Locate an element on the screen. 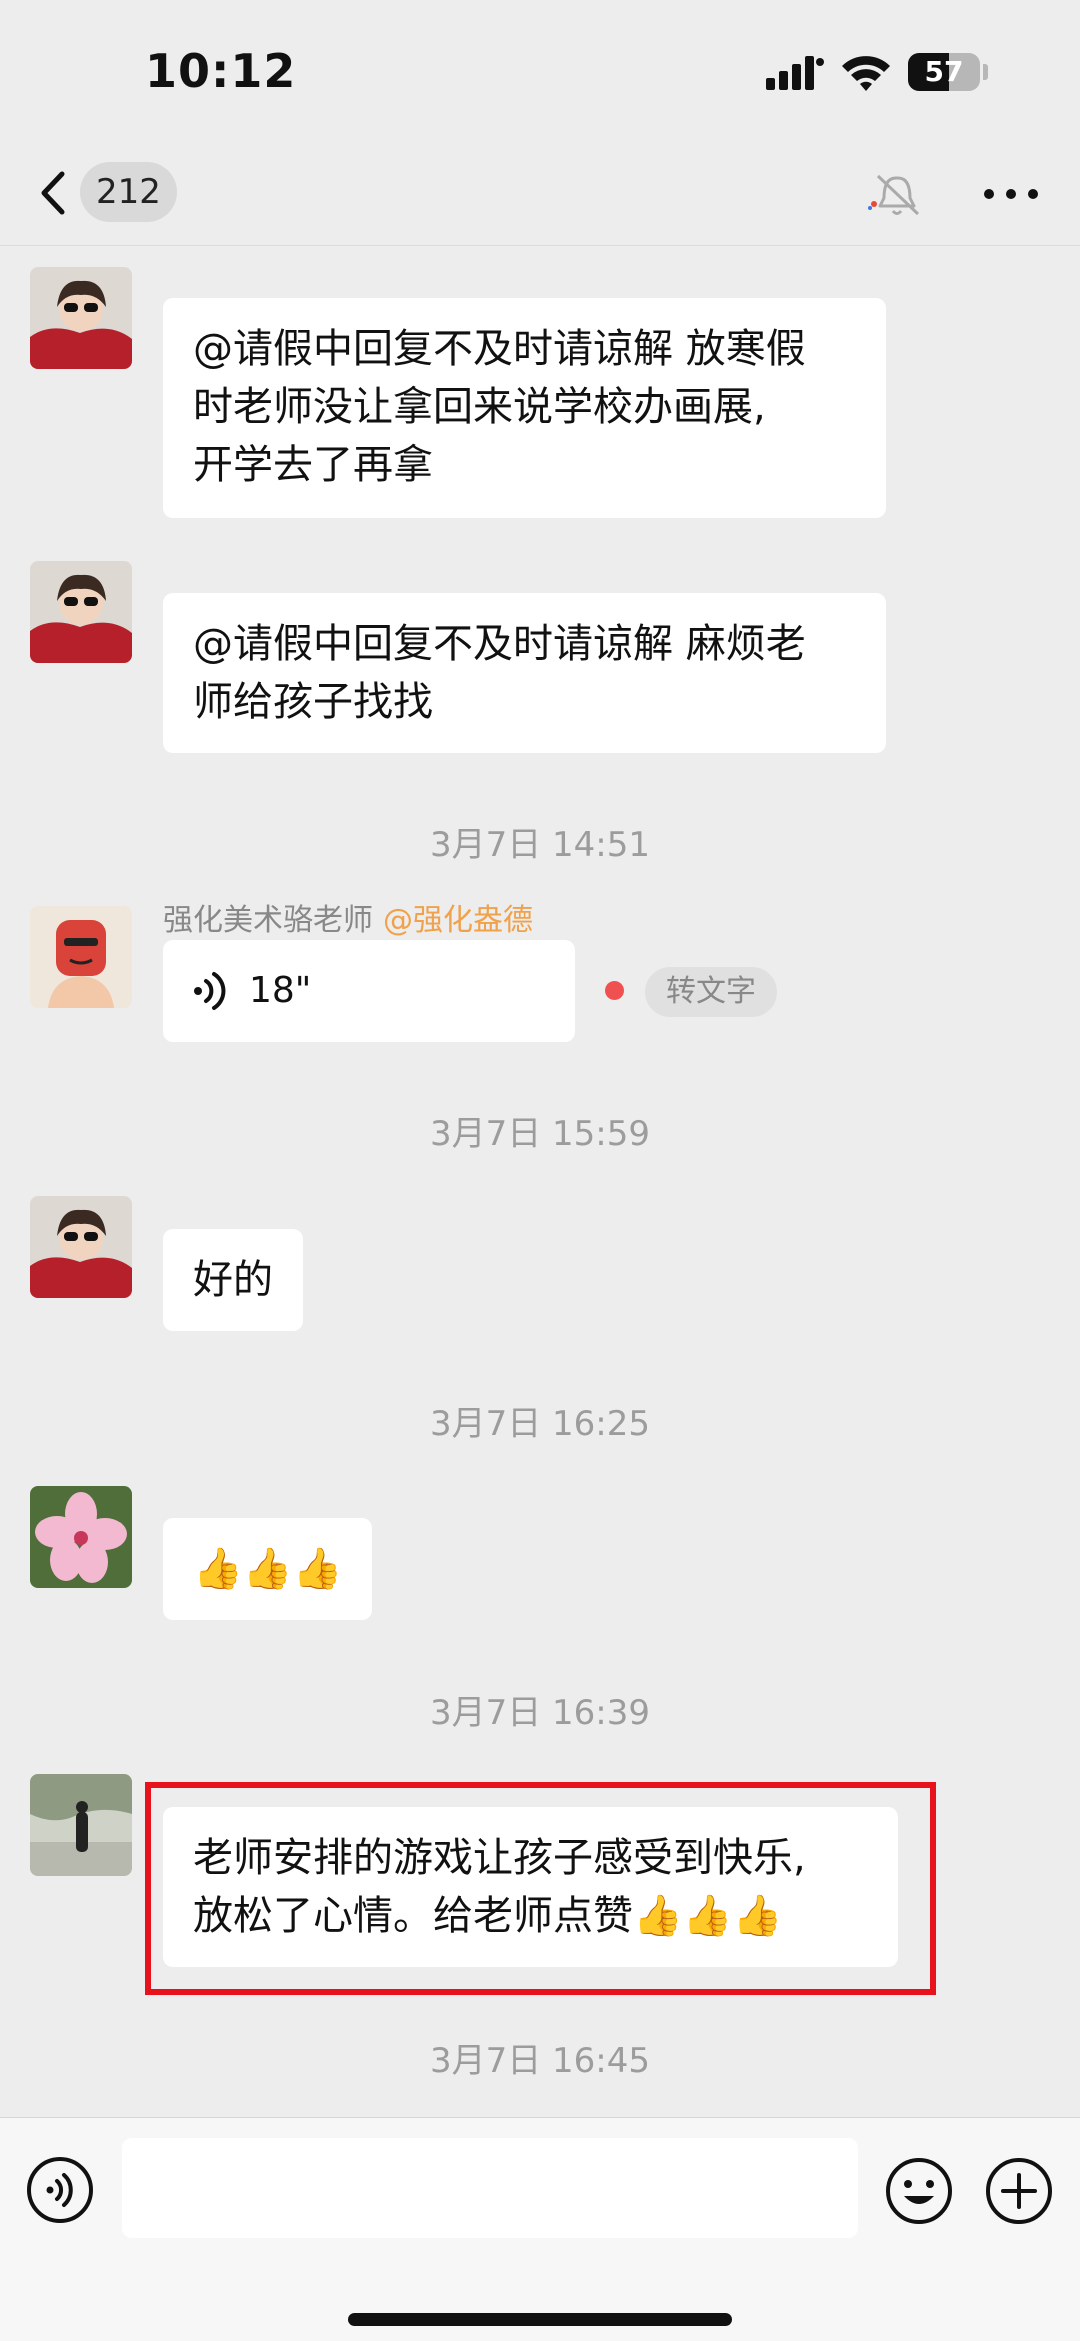 The width and height of the screenshot is (1080, 2341). status-time: 10:12 is located at coordinates (221, 71).